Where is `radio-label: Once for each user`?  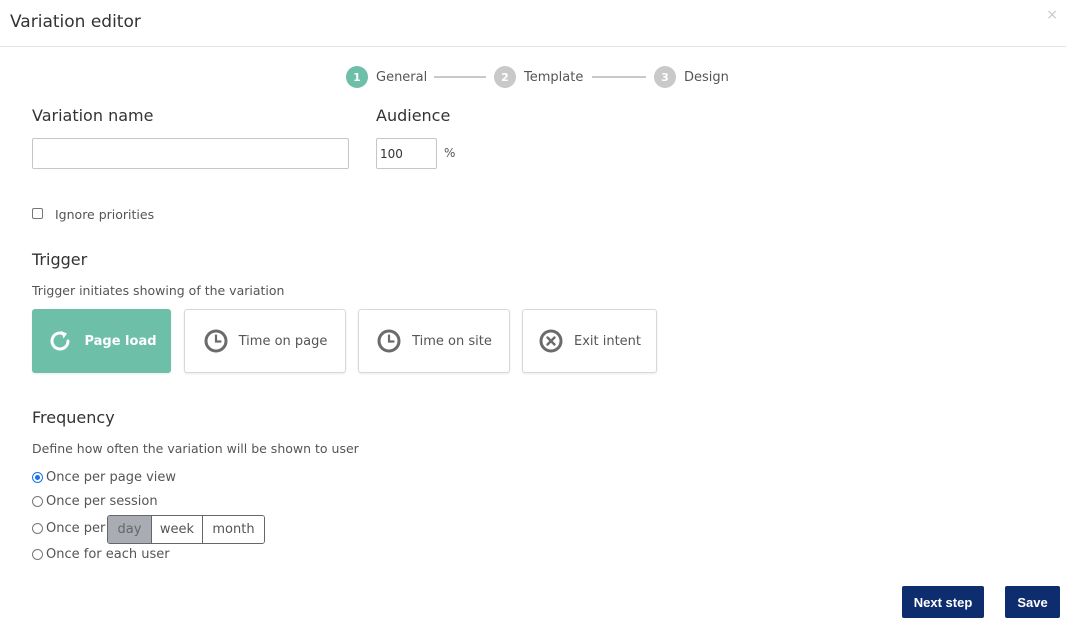
radio-label: Once for each user is located at coordinates (108, 554).